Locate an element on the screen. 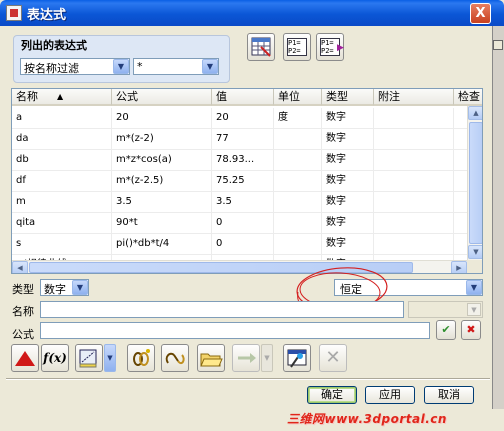  column-header-check: 检查 is located at coordinates (468, 97).